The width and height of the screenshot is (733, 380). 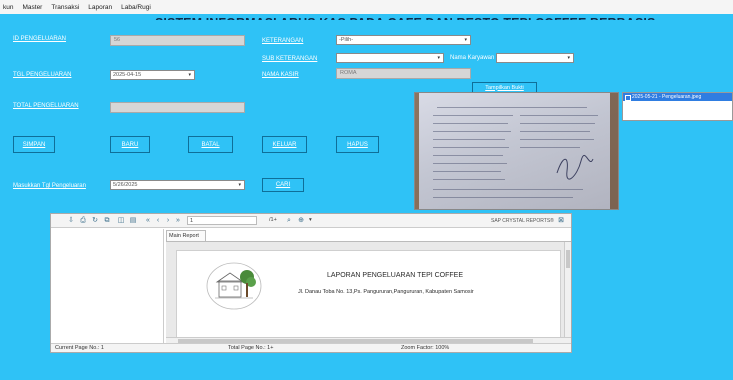 What do you see at coordinates (136, 7) in the screenshot?
I see `menu-item-laba-rugi: Laba/Rugi` at bounding box center [136, 7].